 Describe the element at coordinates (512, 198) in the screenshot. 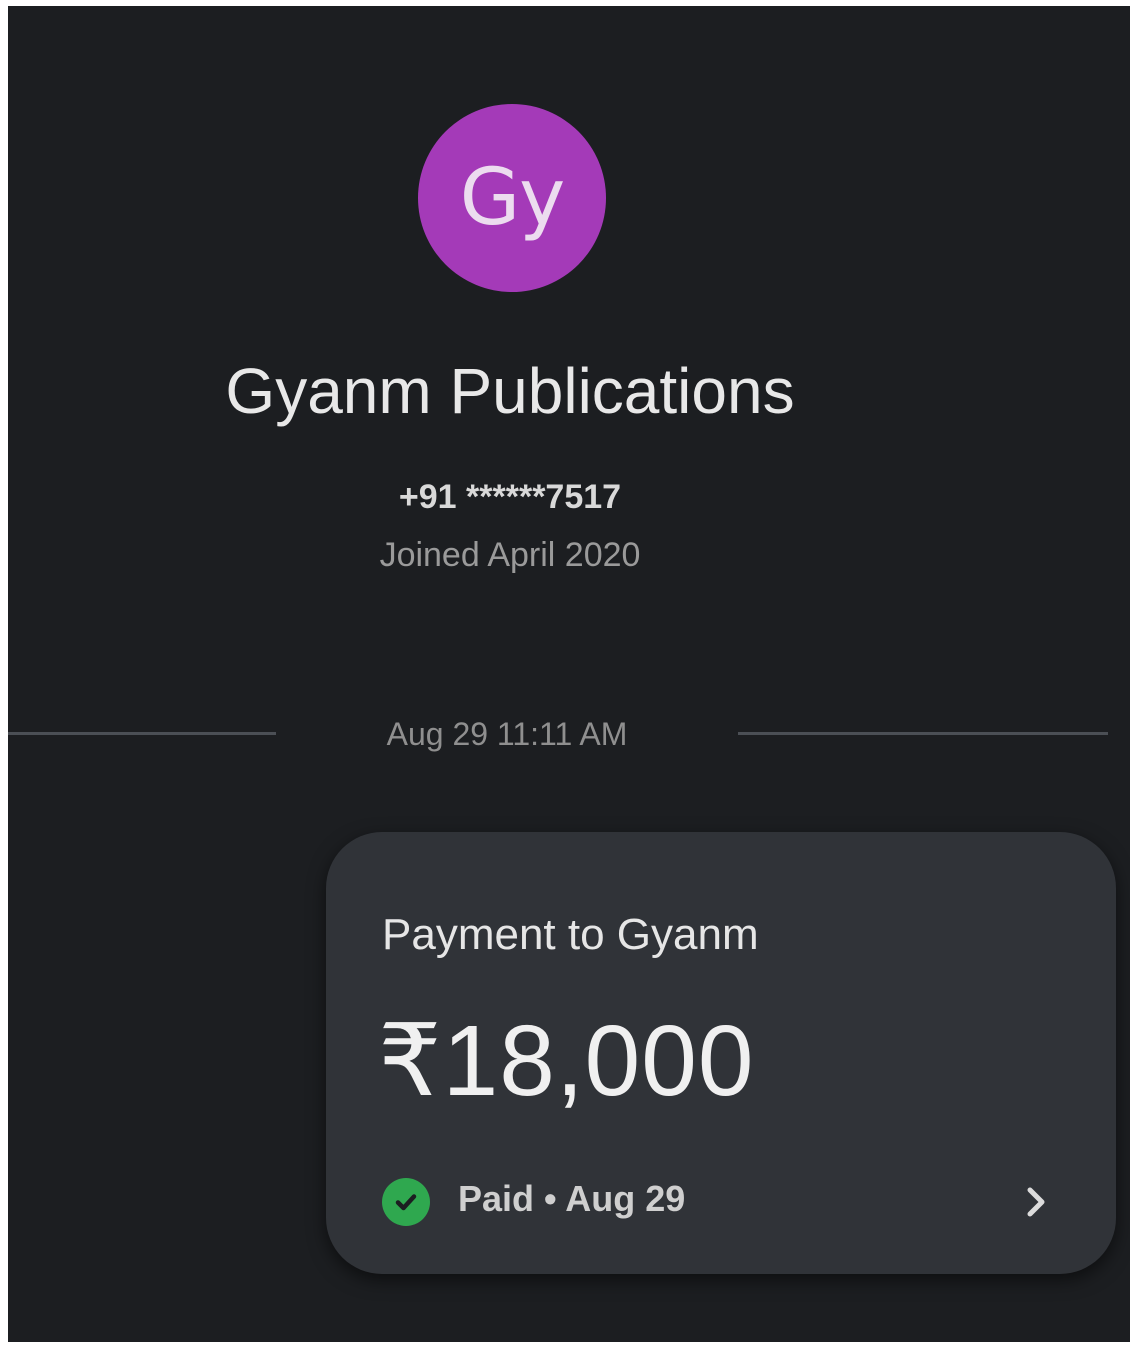

I see `contact-avatar: Gy` at that location.